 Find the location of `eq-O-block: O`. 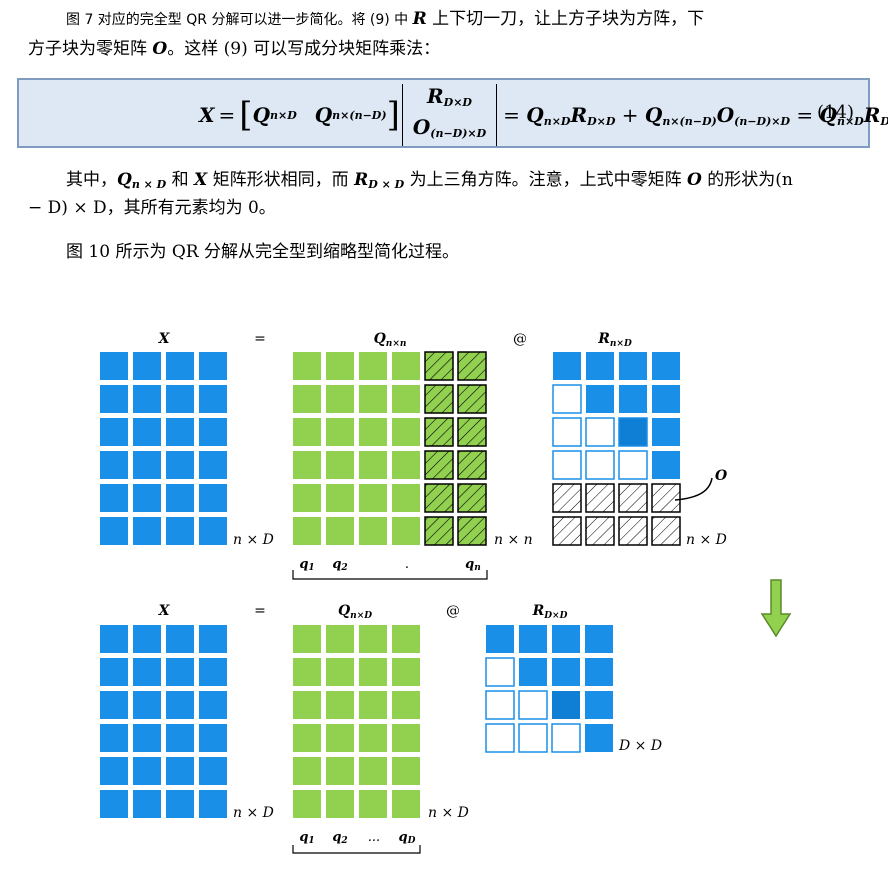

eq-O-block: O is located at coordinates (421, 127).